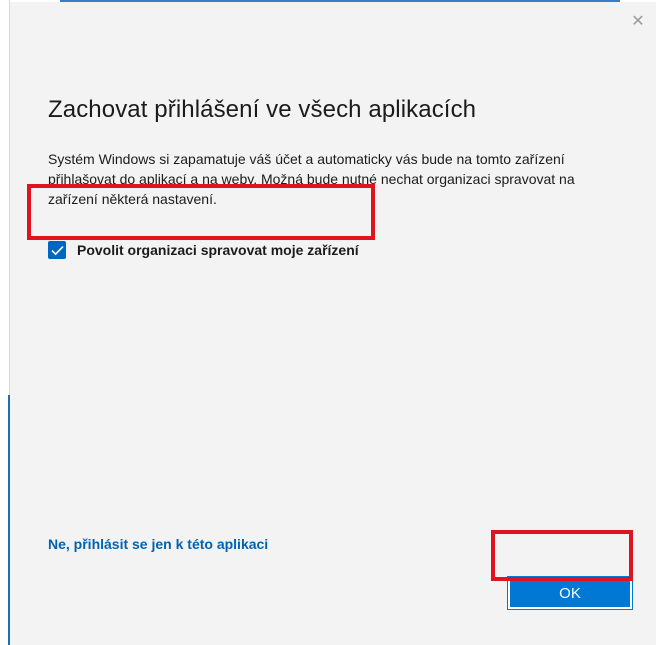  What do you see at coordinates (570, 593) in the screenshot?
I see `ok-button: OK` at bounding box center [570, 593].